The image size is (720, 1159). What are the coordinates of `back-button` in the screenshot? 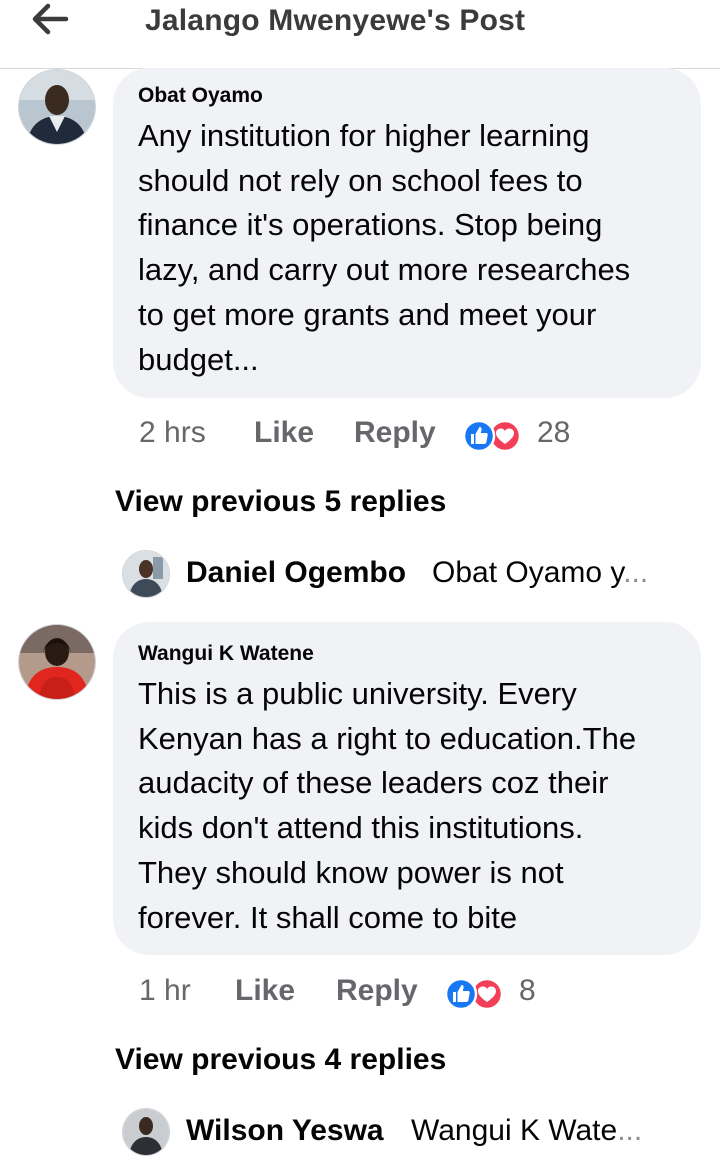 It's located at (52, 20).